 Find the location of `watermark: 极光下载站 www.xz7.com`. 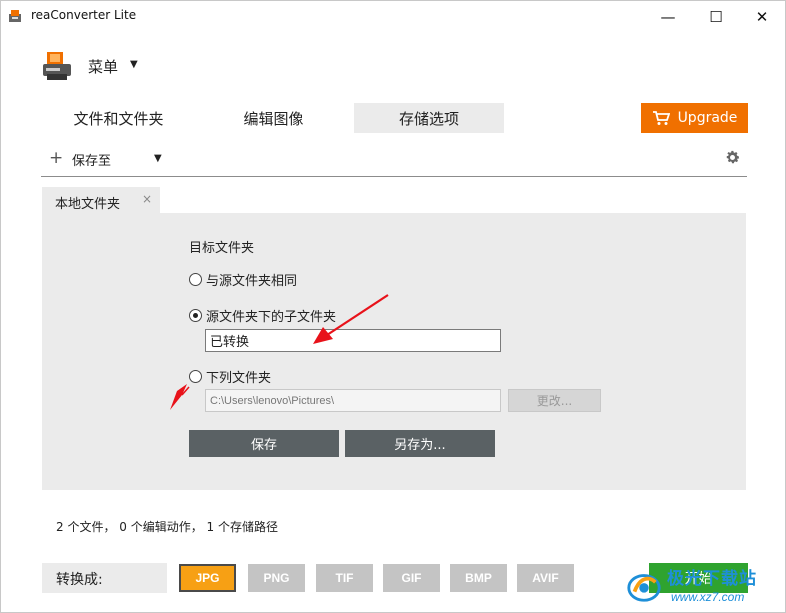

watermark: 极光下载站 www.xz7.com is located at coordinates (703, 586).